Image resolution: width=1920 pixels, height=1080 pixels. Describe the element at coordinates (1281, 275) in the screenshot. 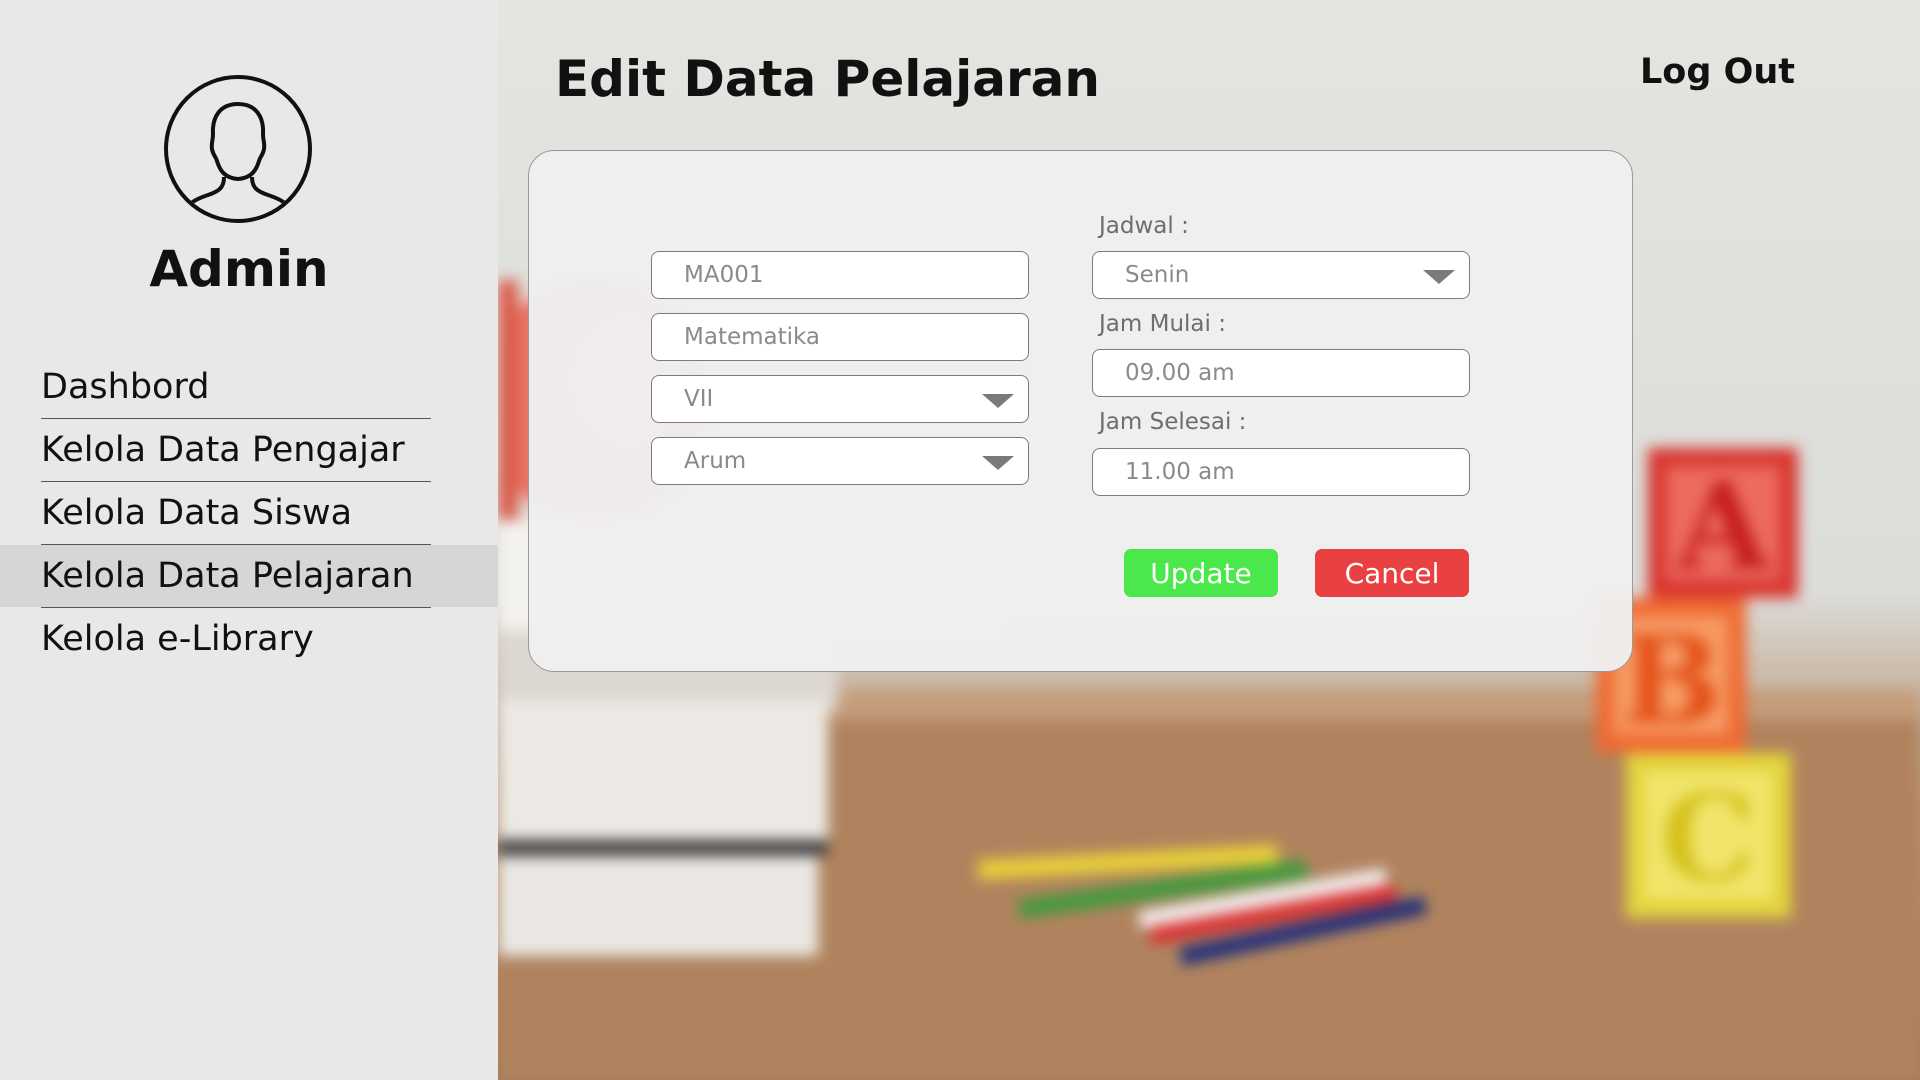

I see `jadwal-select: Senin` at that location.